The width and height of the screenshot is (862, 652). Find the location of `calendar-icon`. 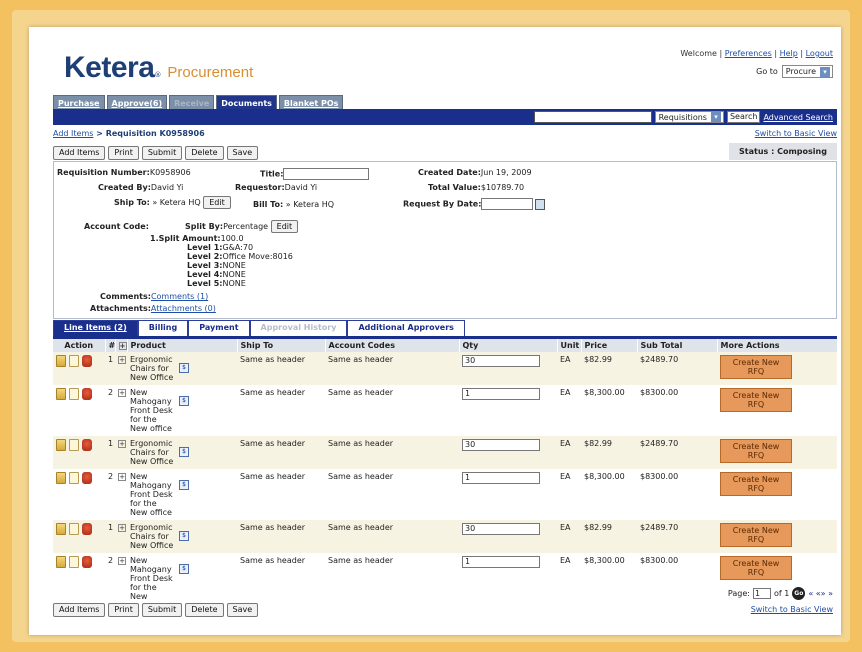

calendar-icon is located at coordinates (540, 204).